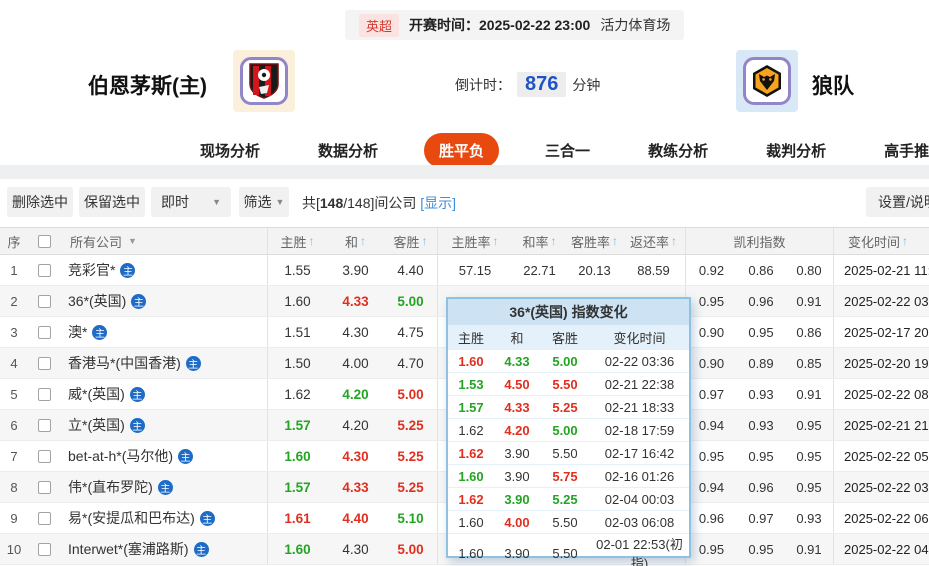  What do you see at coordinates (355, 270) in the screenshot?
I see `odds-cell: 3.90` at bounding box center [355, 270].